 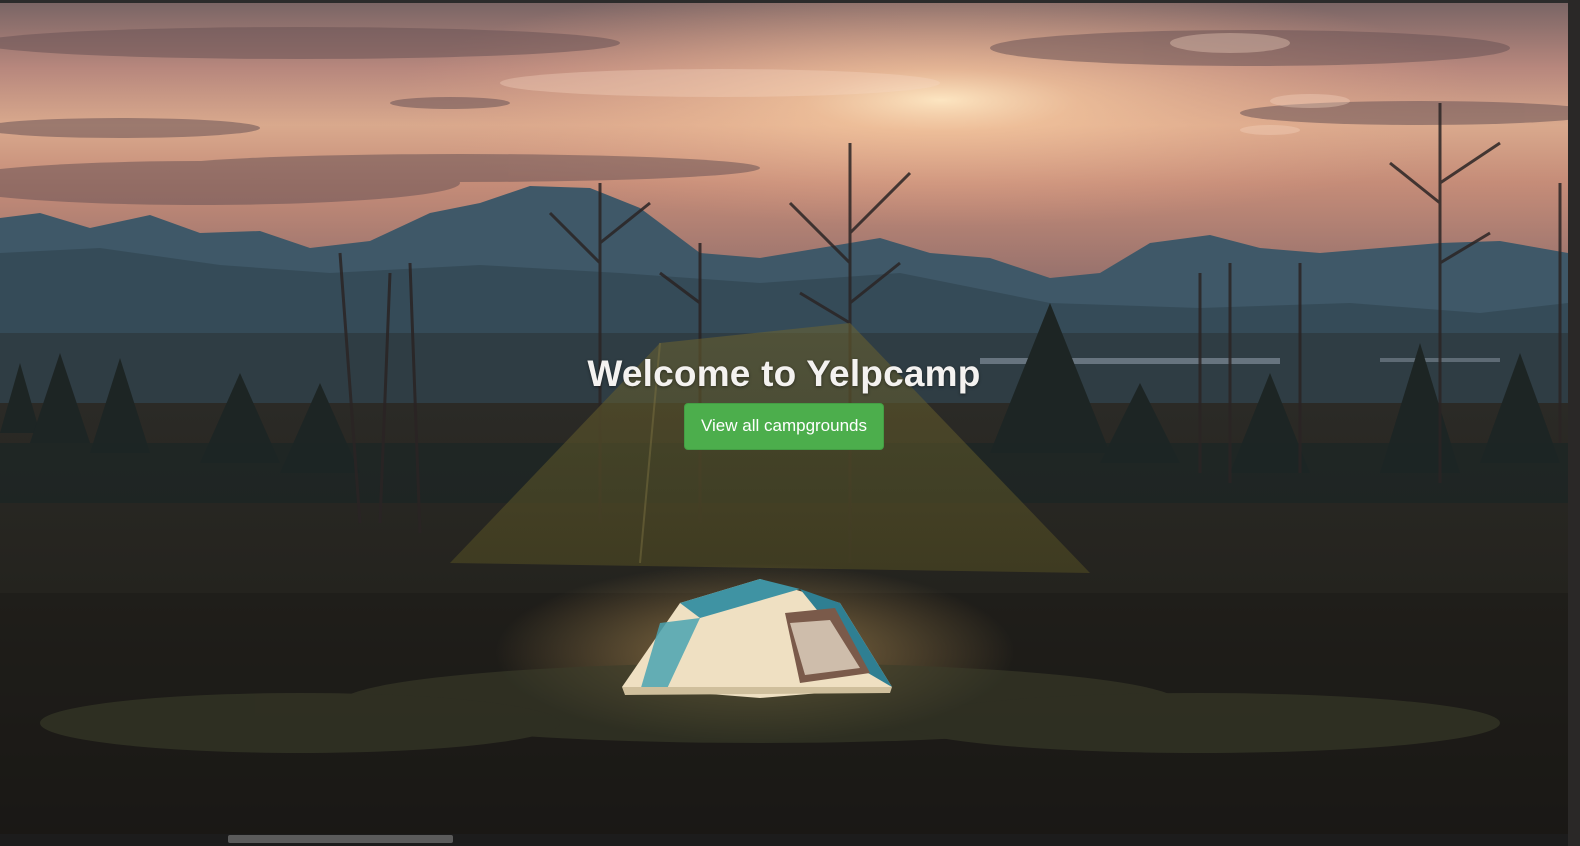 What do you see at coordinates (784, 373) in the screenshot?
I see `page-title: Welcome to Yelpcamp` at bounding box center [784, 373].